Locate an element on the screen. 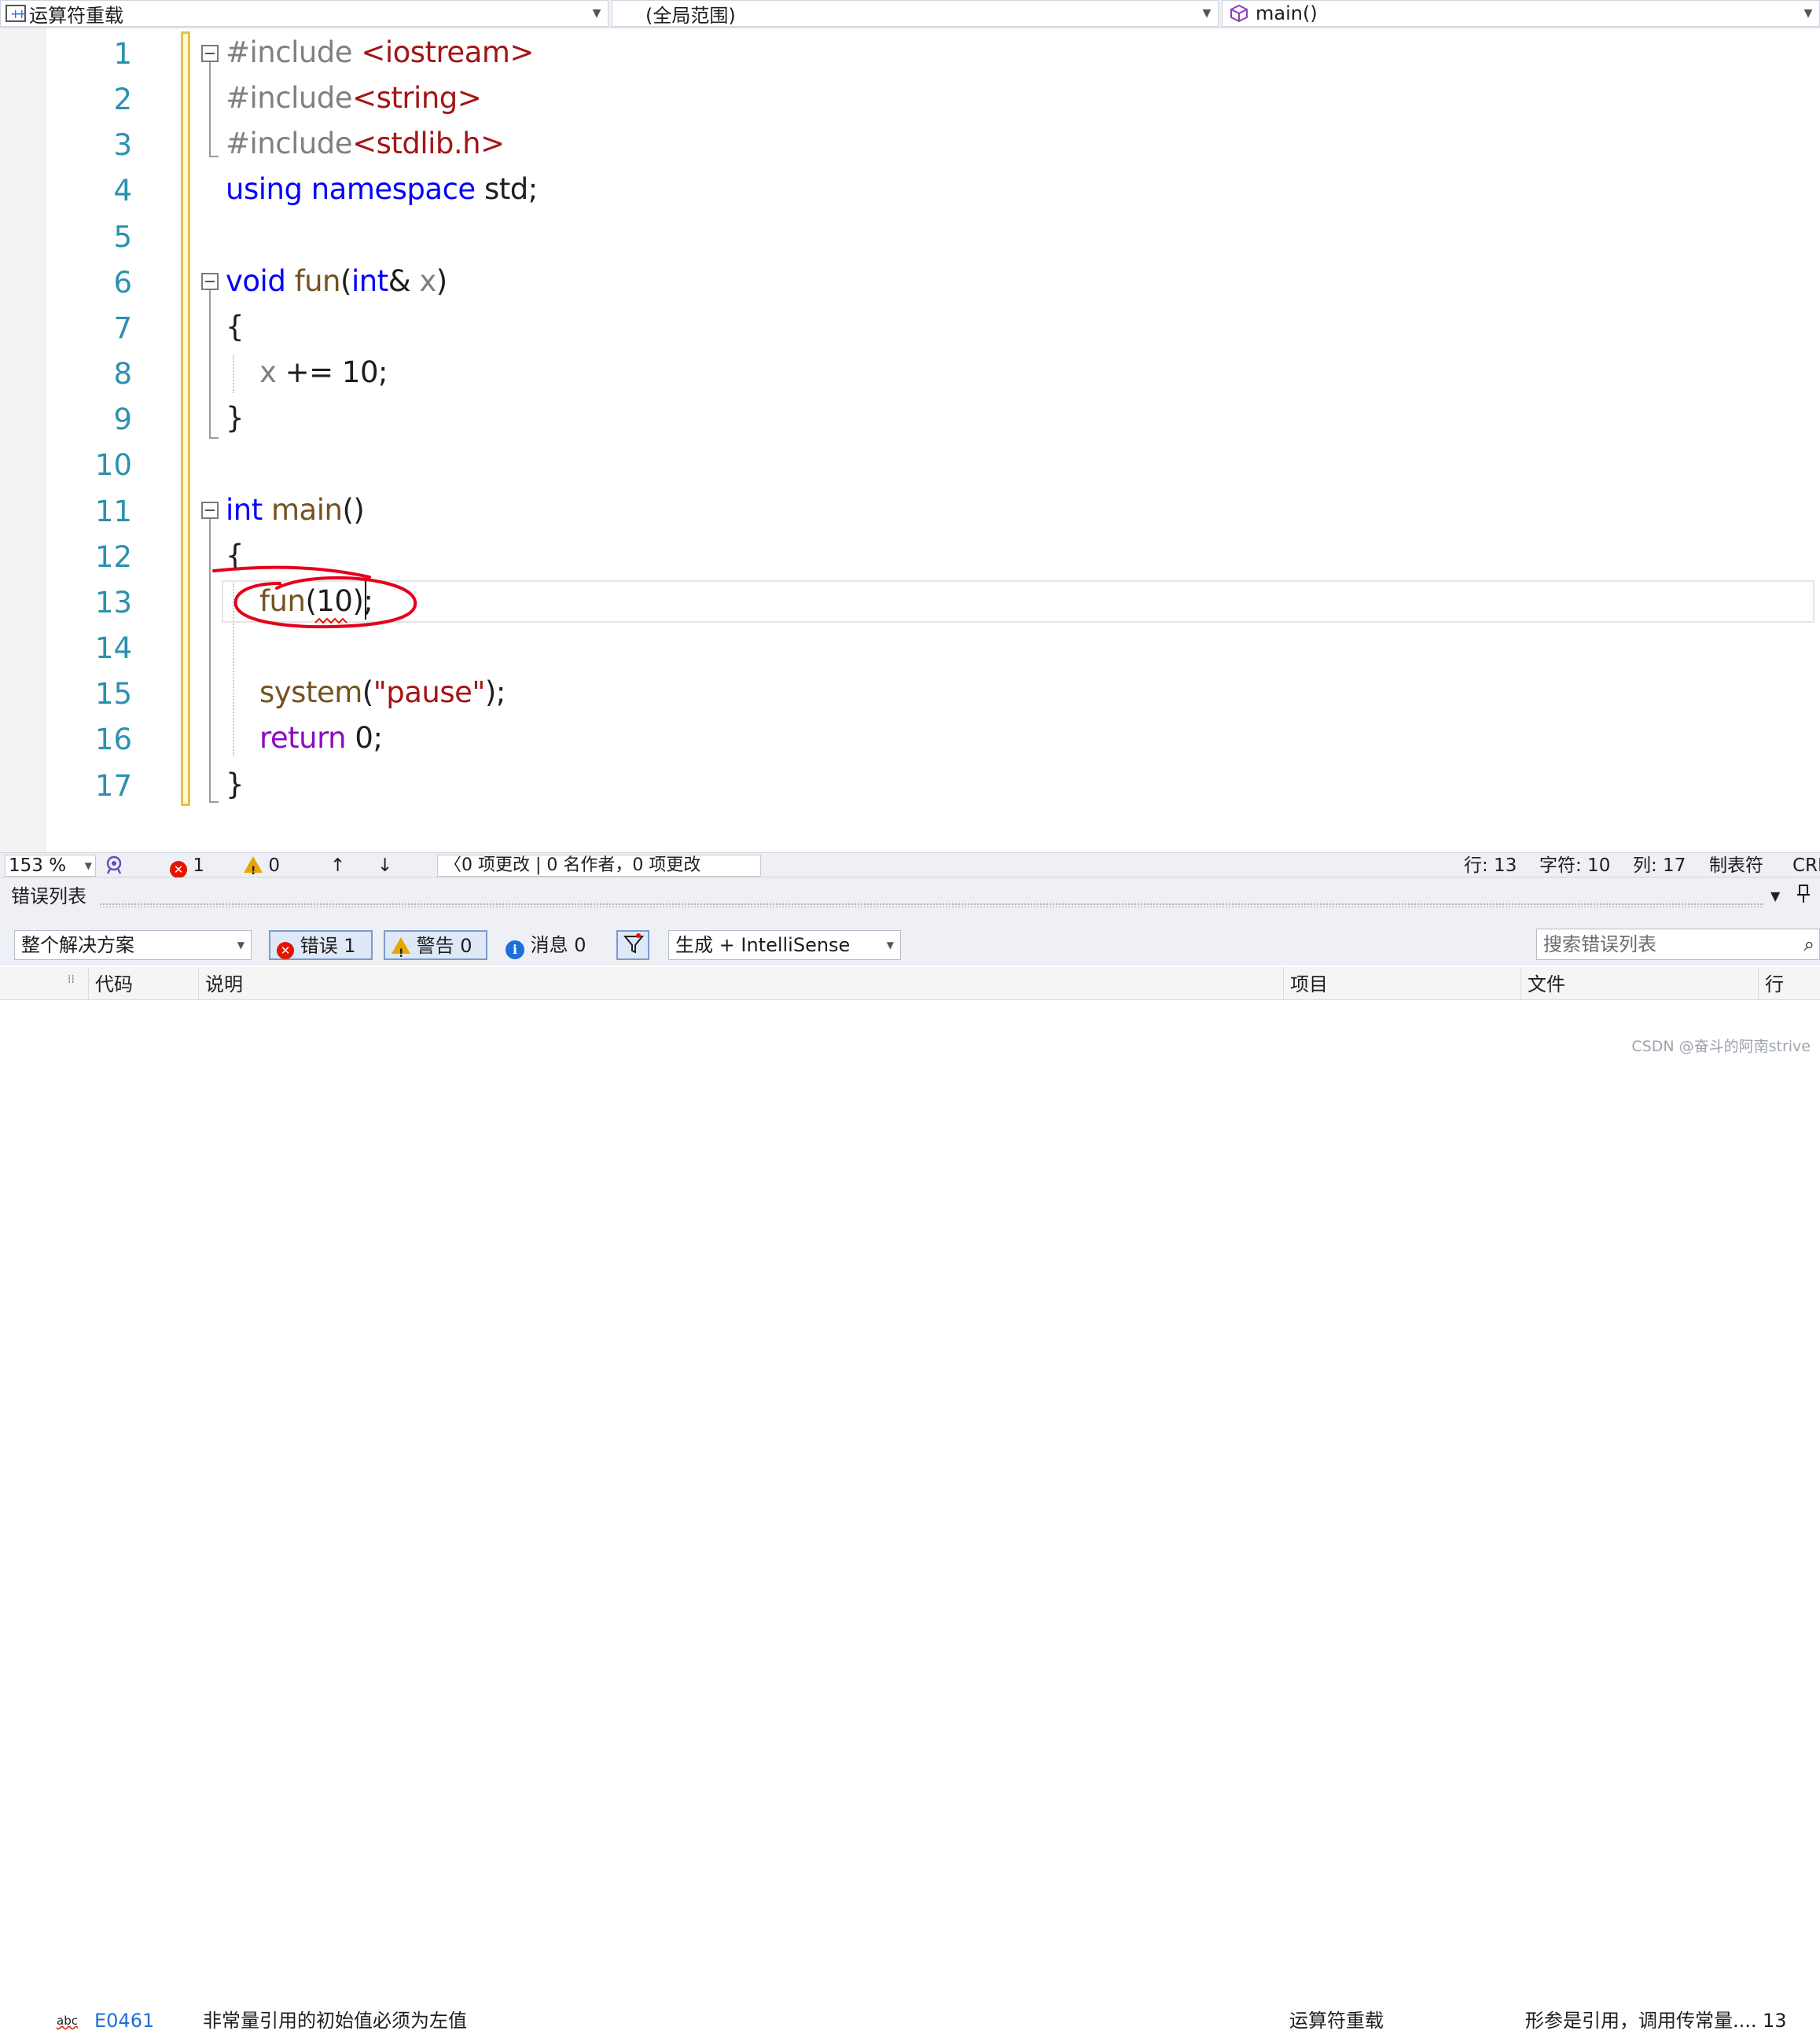 Image resolution: width=1820 pixels, height=2038 pixels. error-code-link: E0461 is located at coordinates (124, 2021).